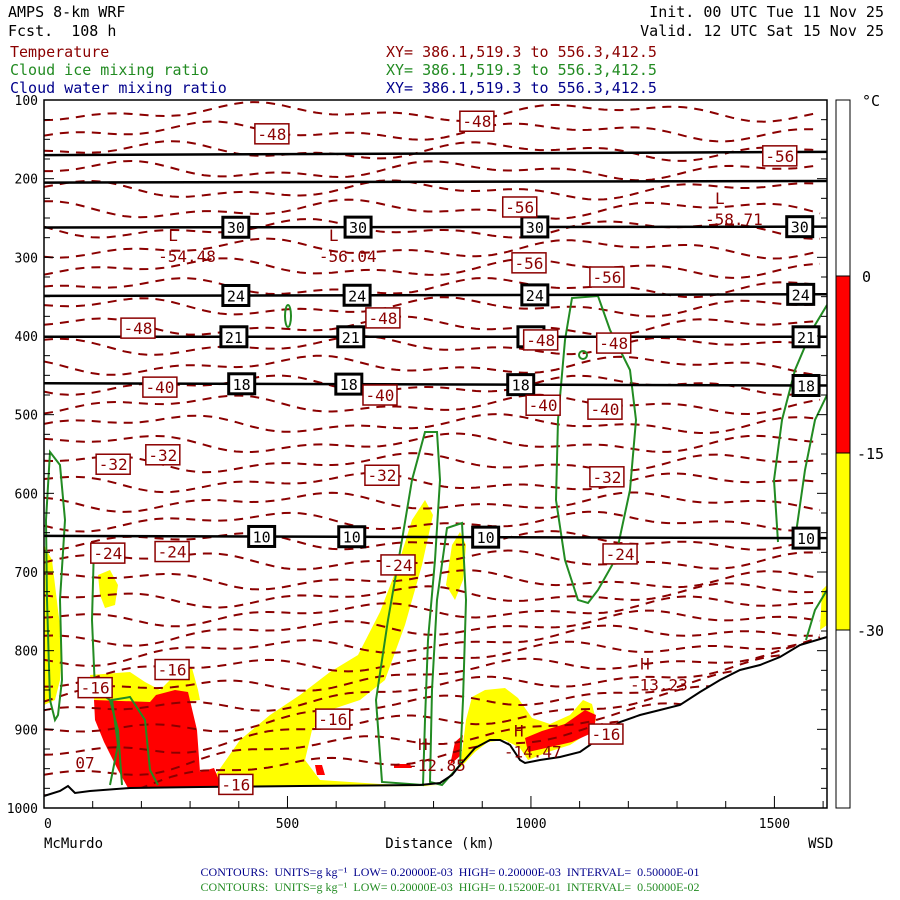 The image size is (900, 900). Describe the element at coordinates (843, 364) in the screenshot. I see `colorbar-band-red` at that location.